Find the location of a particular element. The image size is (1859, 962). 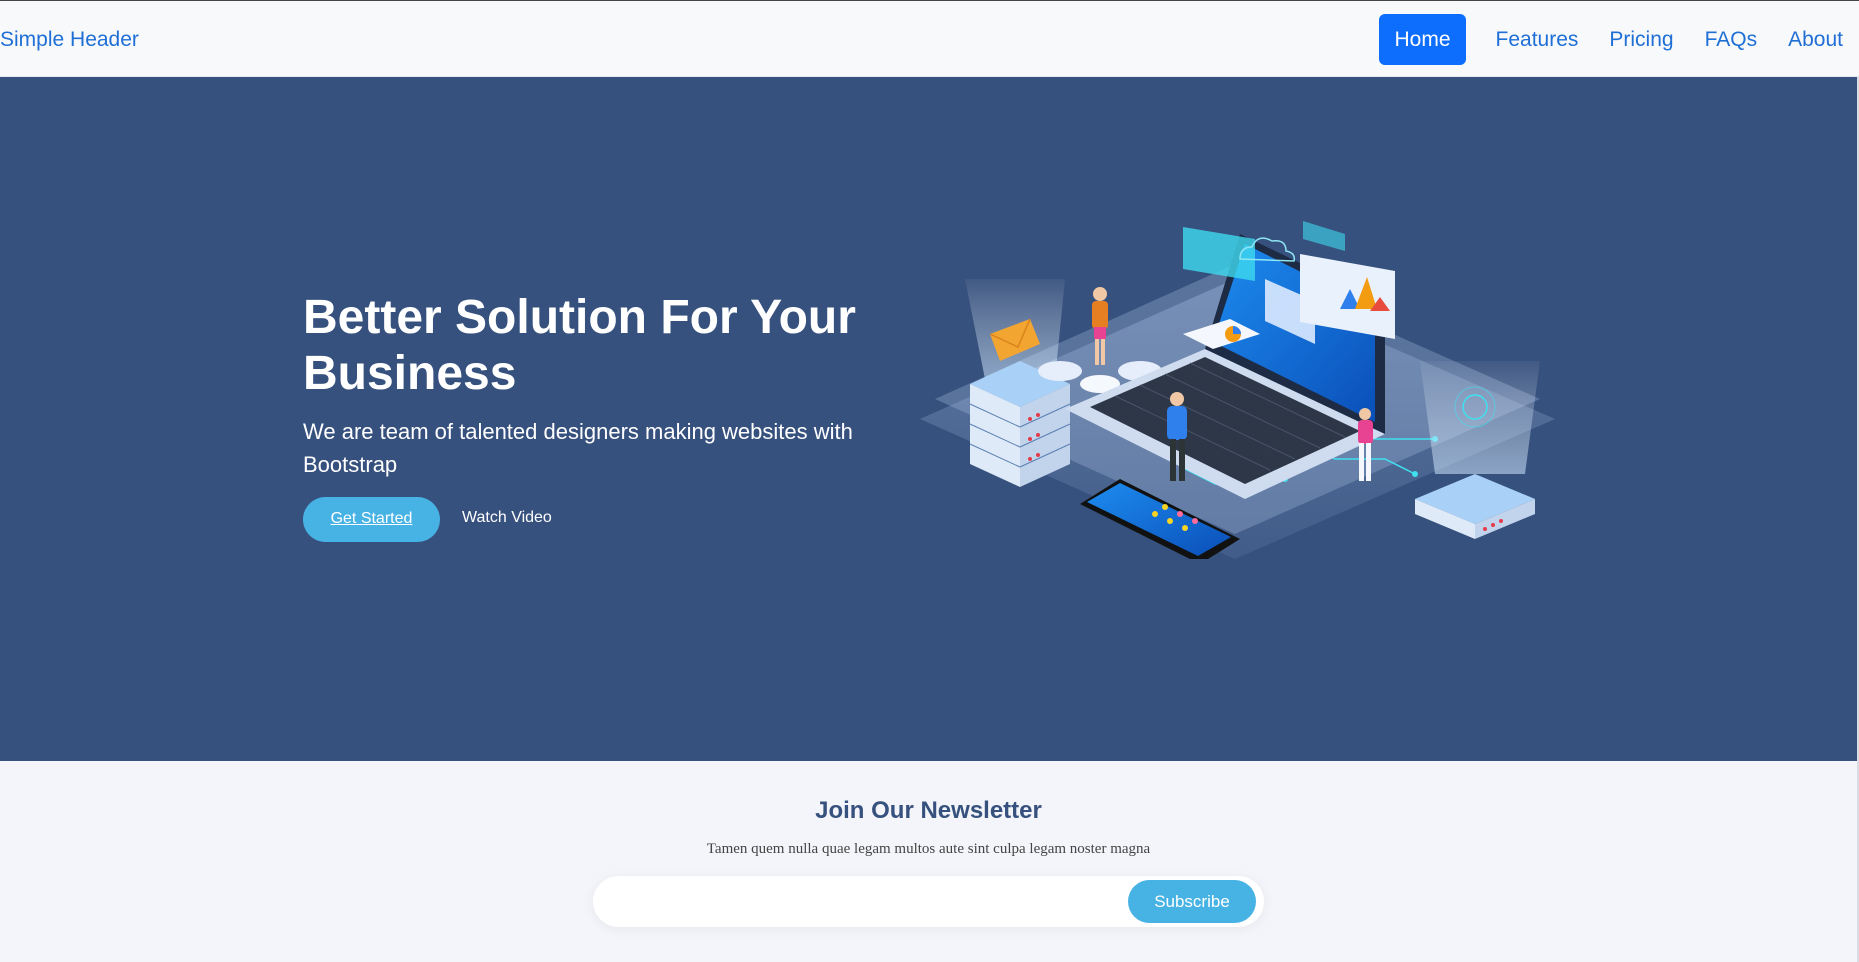

nav-faqs: FAQs is located at coordinates (1731, 39).